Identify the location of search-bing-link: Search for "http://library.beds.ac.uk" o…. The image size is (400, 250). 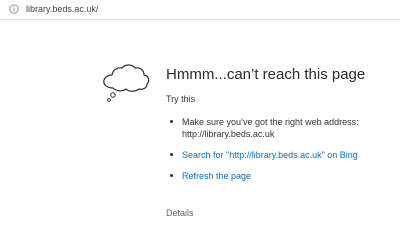
(270, 155).